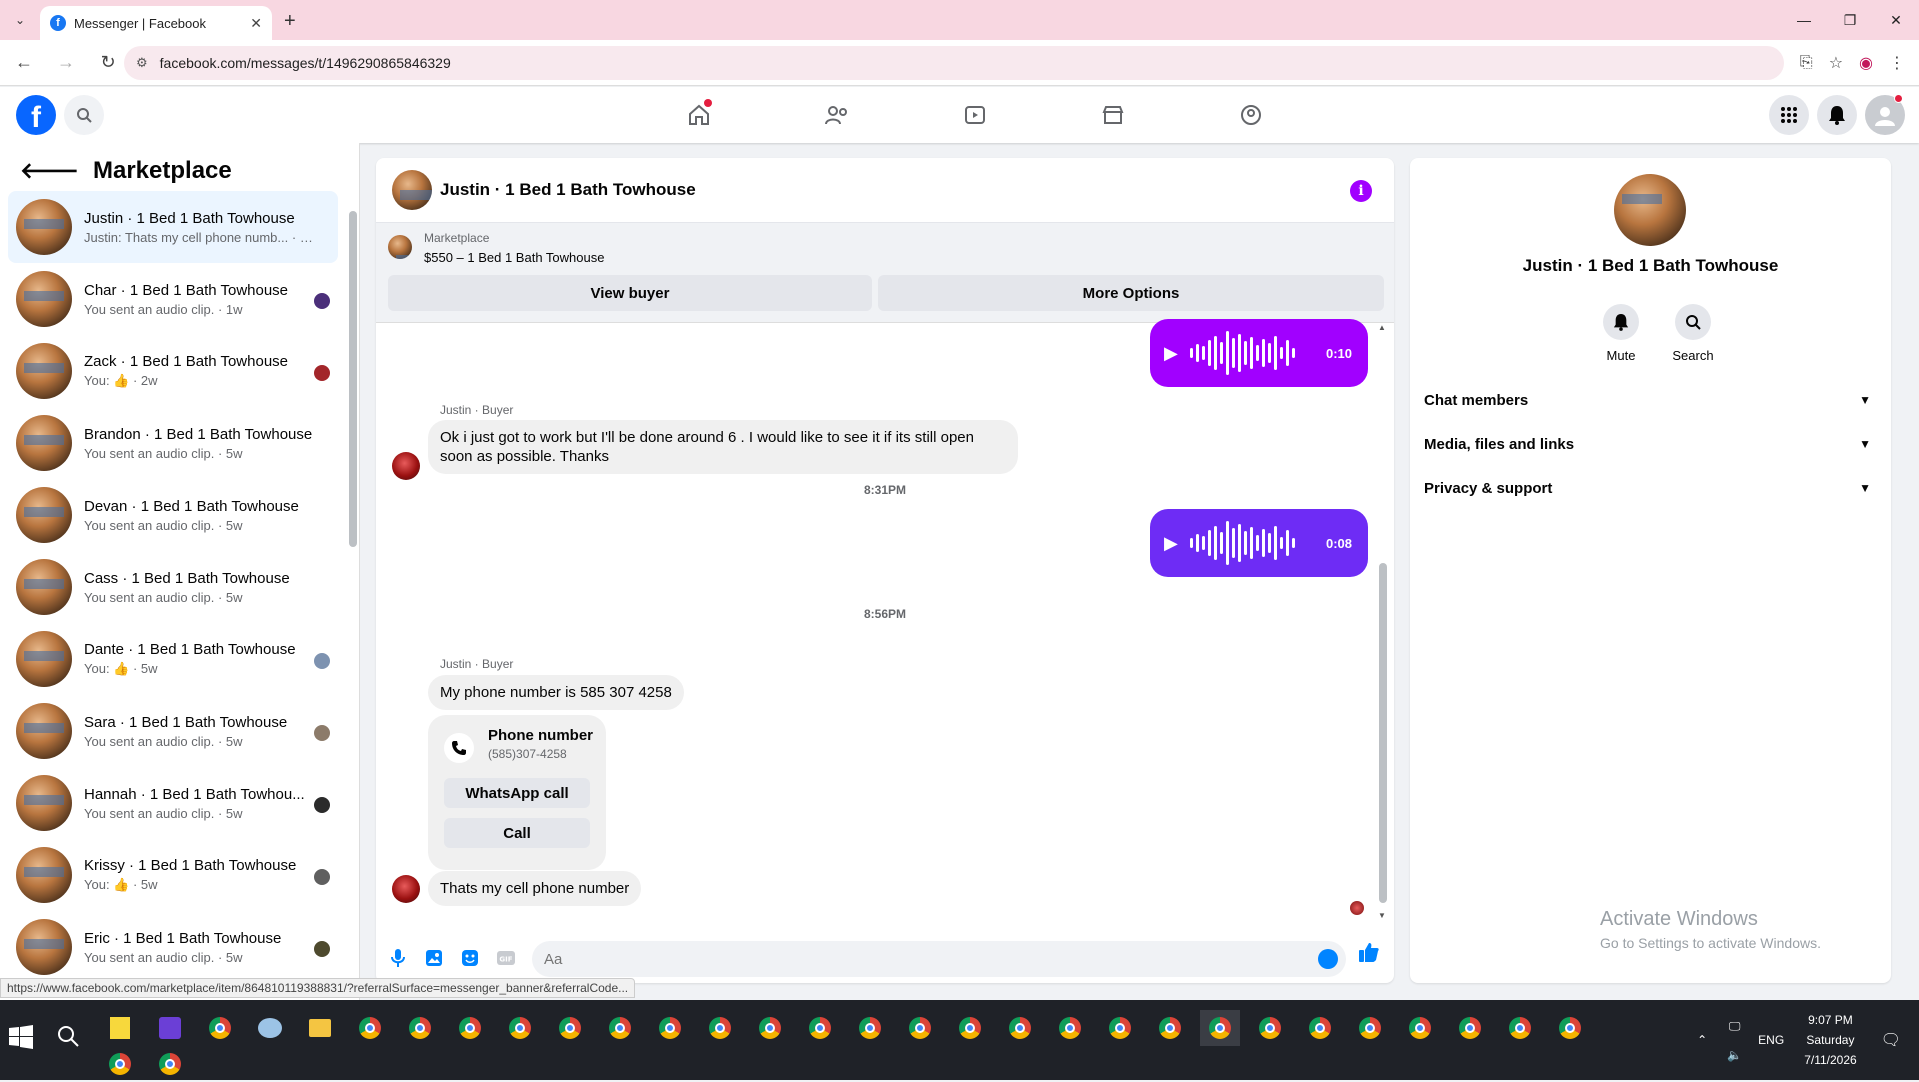 This screenshot has height=1082, width=1919. What do you see at coordinates (290, 21) in the screenshot?
I see `new-tab-icon: +` at bounding box center [290, 21].